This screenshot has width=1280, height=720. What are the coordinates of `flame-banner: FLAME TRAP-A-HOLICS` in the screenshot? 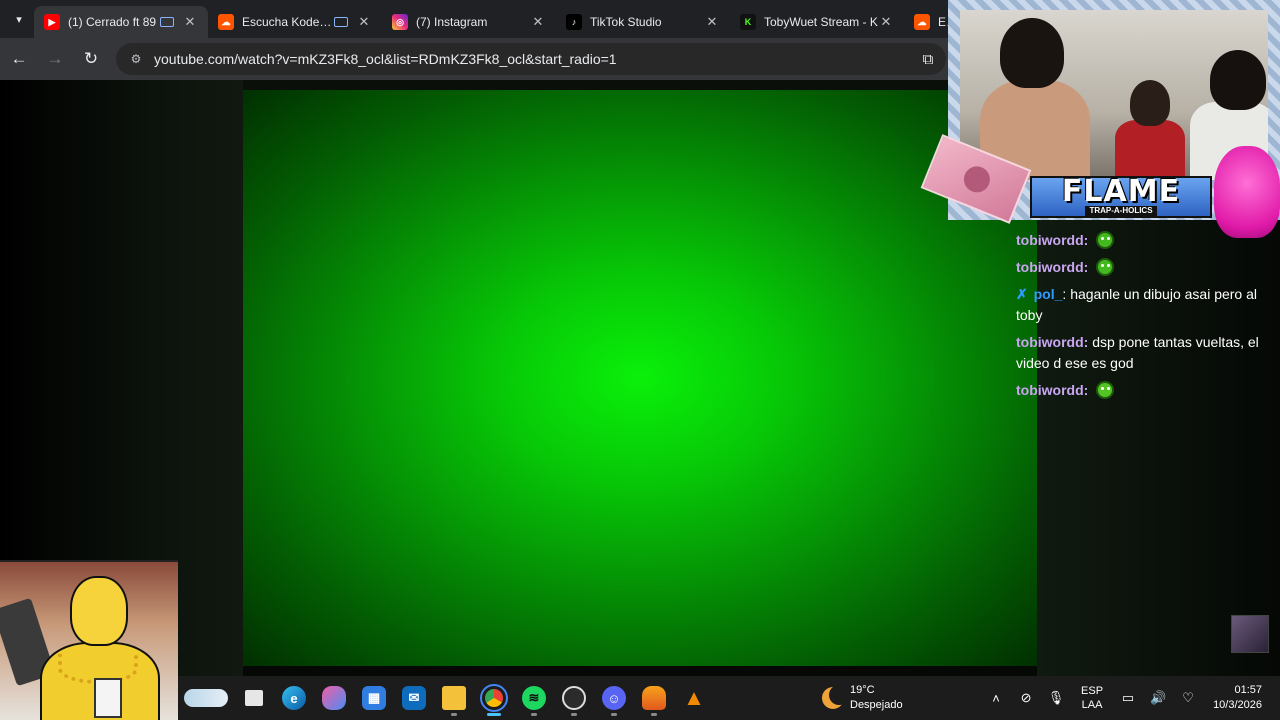 It's located at (1121, 197).